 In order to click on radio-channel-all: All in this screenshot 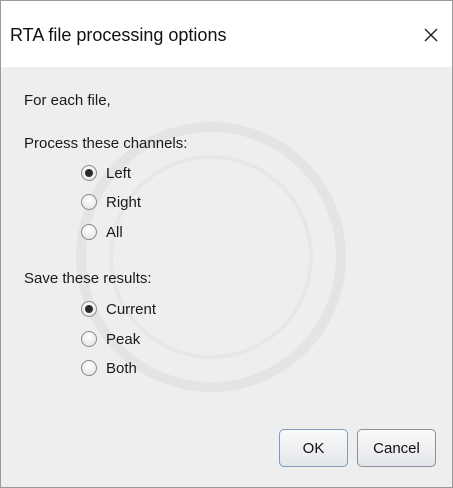, I will do `click(102, 232)`.